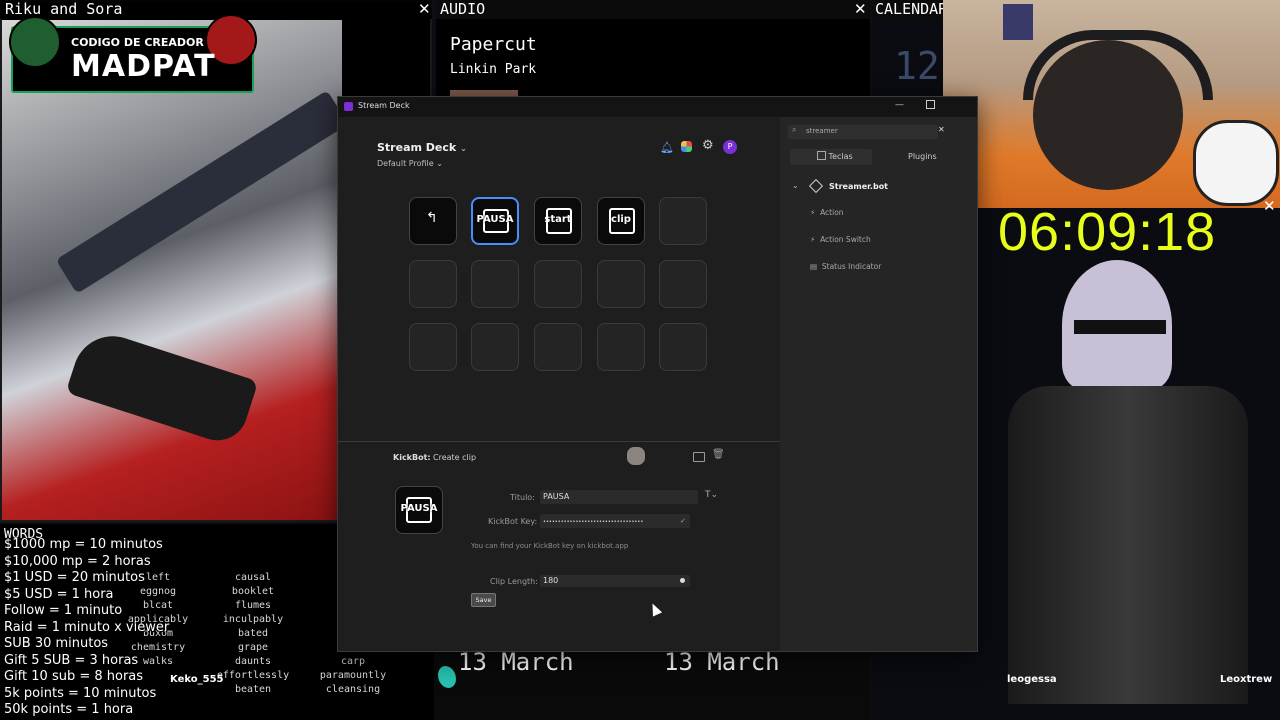  What do you see at coordinates (412, 457) in the screenshot?
I see `inspector-plugin: KickBot:` at bounding box center [412, 457].